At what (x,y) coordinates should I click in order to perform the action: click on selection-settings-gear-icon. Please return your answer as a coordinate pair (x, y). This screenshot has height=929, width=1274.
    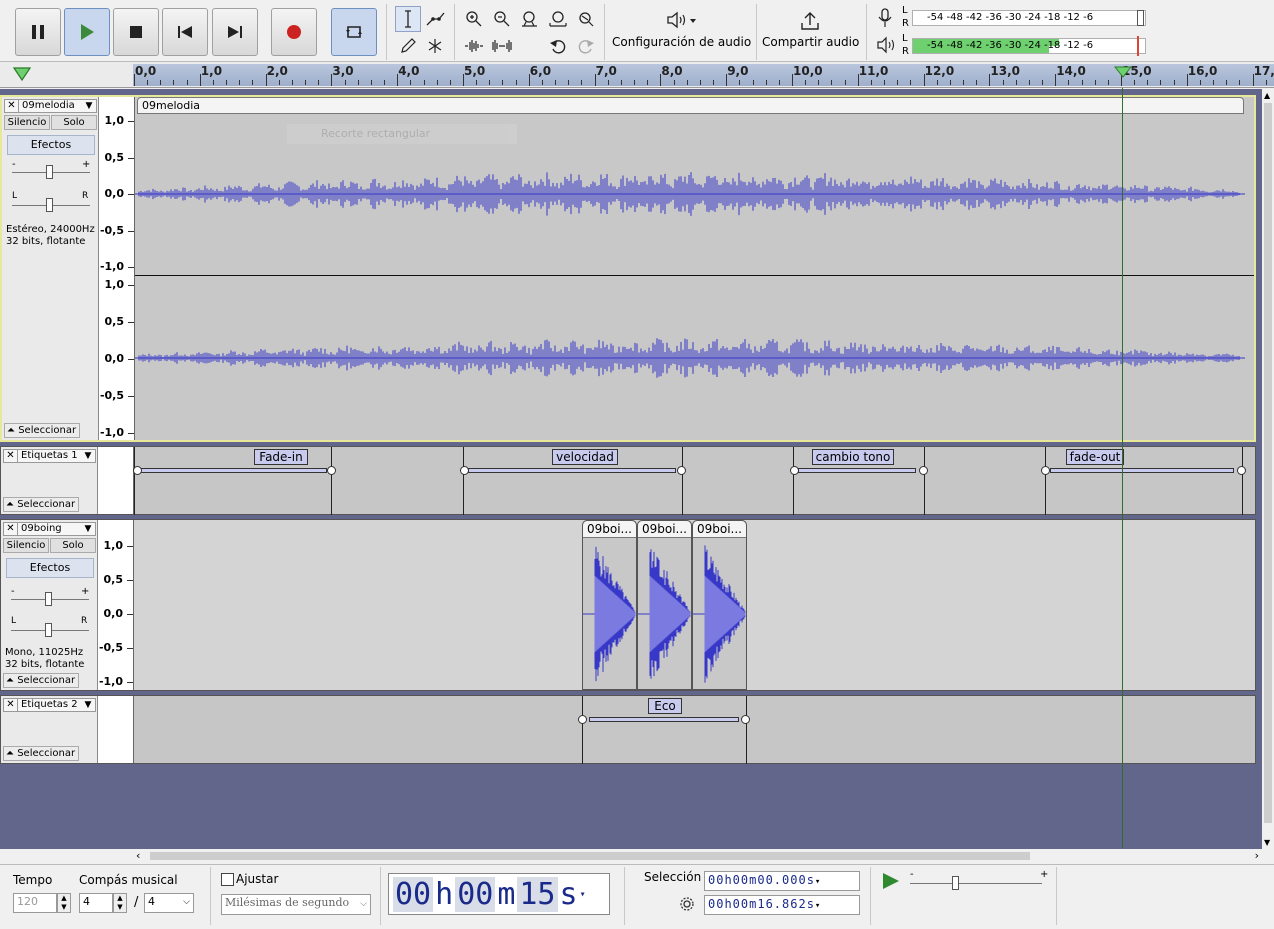
    Looking at the image, I should click on (687, 904).